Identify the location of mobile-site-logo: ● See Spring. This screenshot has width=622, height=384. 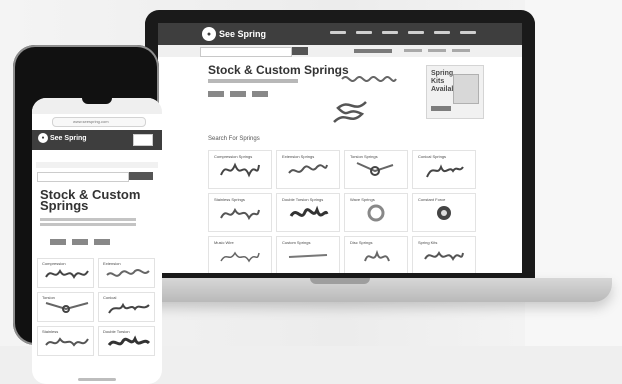
(62, 138).